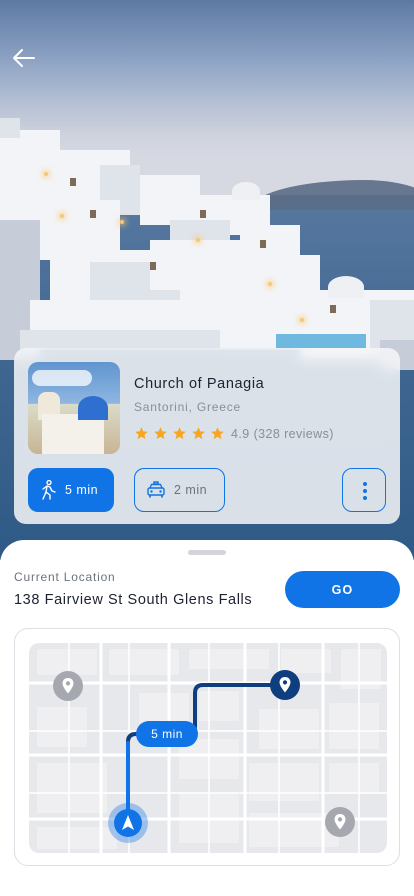 This screenshot has width=414, height=896. I want to click on taxi-mode-button: 2 min, so click(179, 490).